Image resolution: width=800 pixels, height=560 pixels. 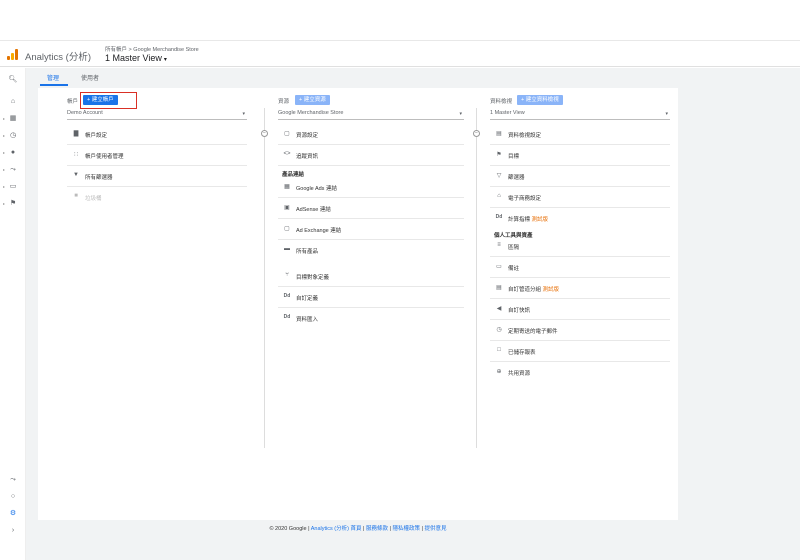 I want to click on tracking-info-item: <> 追蹤資訊, so click(x=371, y=155).